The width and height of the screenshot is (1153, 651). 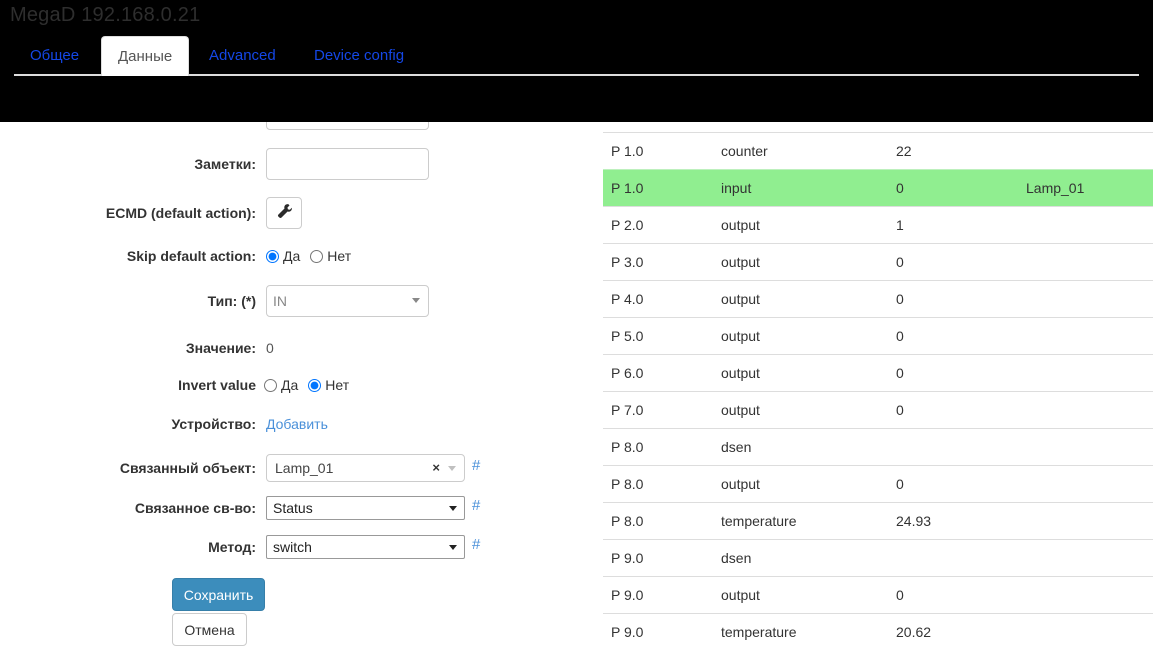 I want to click on table-row: P 1.0 input 0 Lamp_01, so click(x=878, y=187).